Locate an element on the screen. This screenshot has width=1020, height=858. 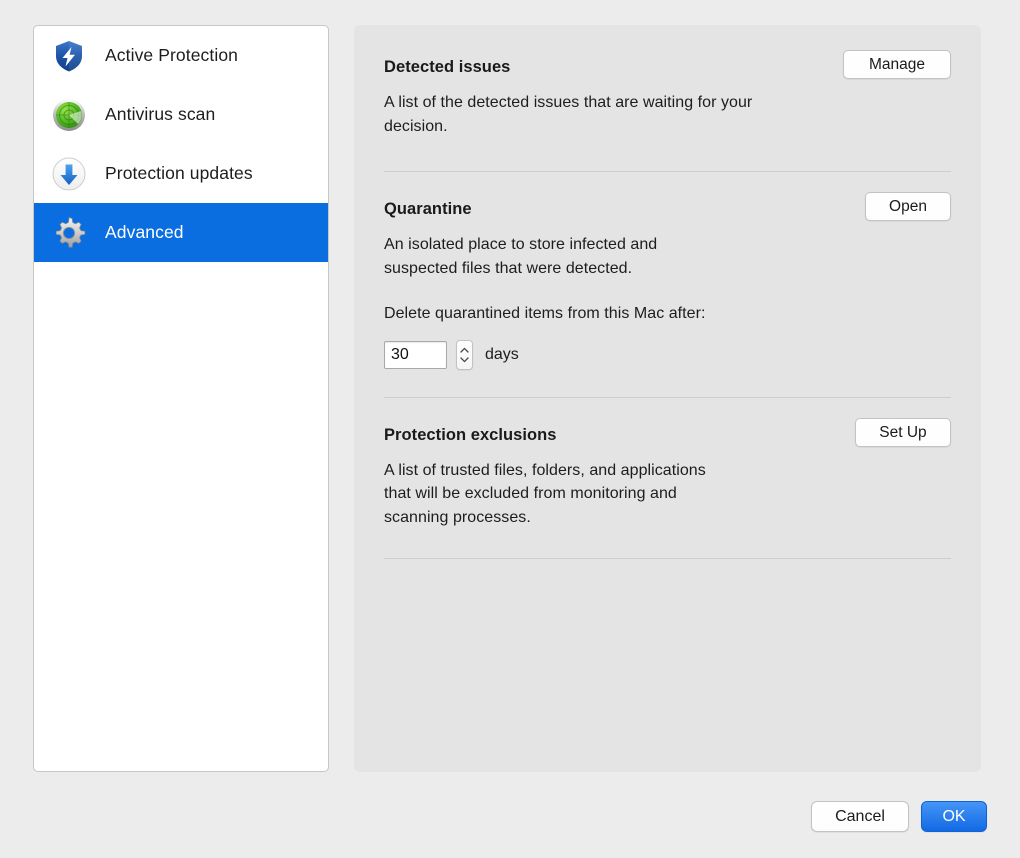
sidebar-item-antivirus-scan: Antivirus scan is located at coordinates (181, 114).